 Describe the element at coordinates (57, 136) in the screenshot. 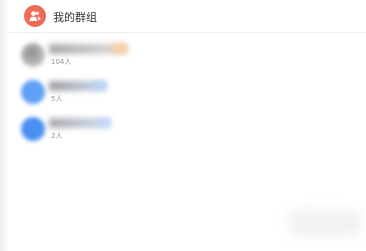

I see `member-count: 2人` at that location.